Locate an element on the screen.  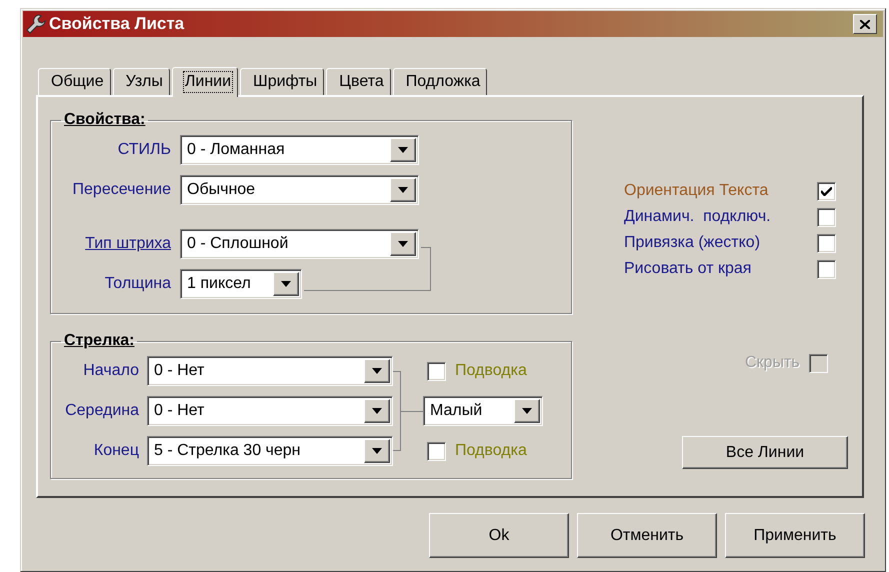
dropdown: 5 - Стрелка 30 черн is located at coordinates (270, 451).